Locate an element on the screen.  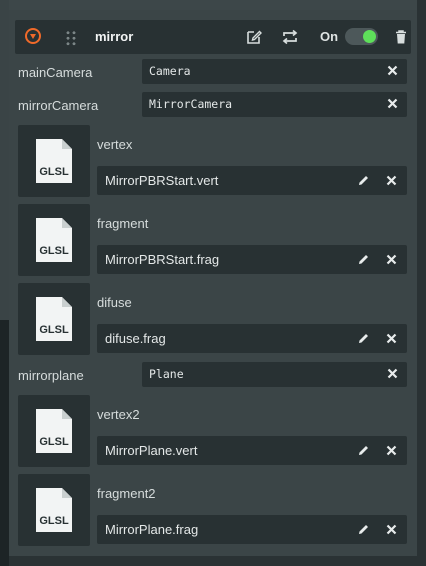
collapse-circle-icon is located at coordinates (33, 36).